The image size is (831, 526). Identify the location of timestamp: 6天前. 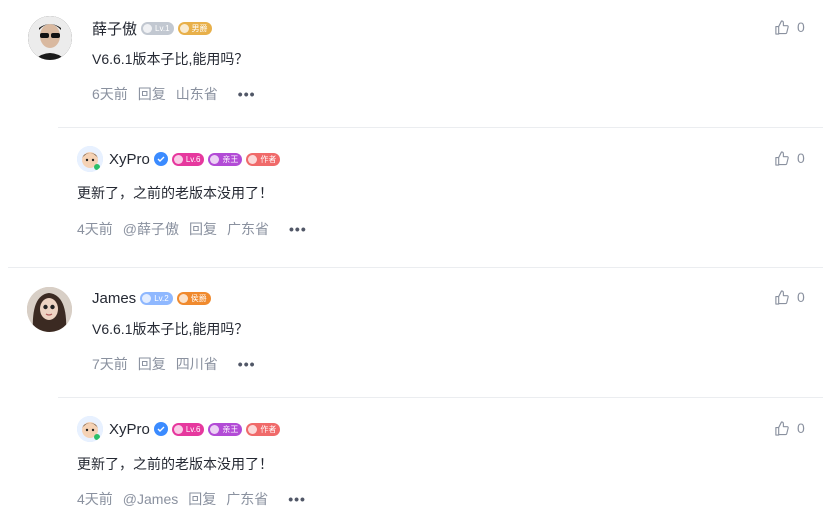
(110, 94).